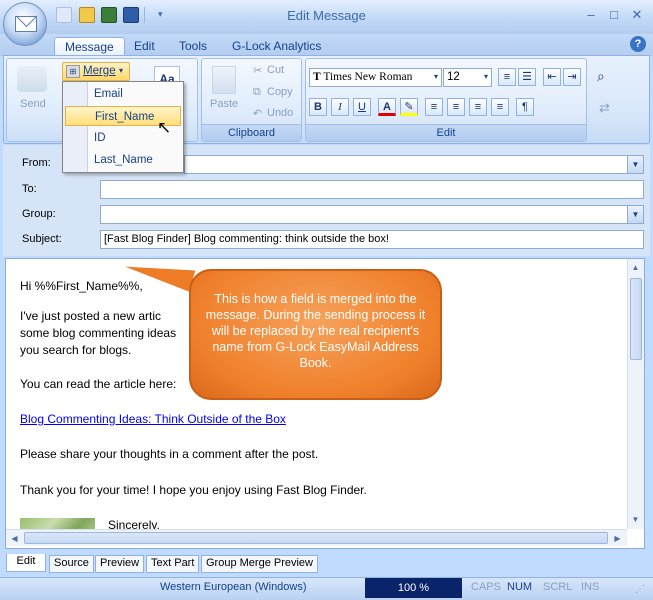 The width and height of the screenshot is (653, 600). What do you see at coordinates (89, 46) in the screenshot?
I see `tab-message: Message` at bounding box center [89, 46].